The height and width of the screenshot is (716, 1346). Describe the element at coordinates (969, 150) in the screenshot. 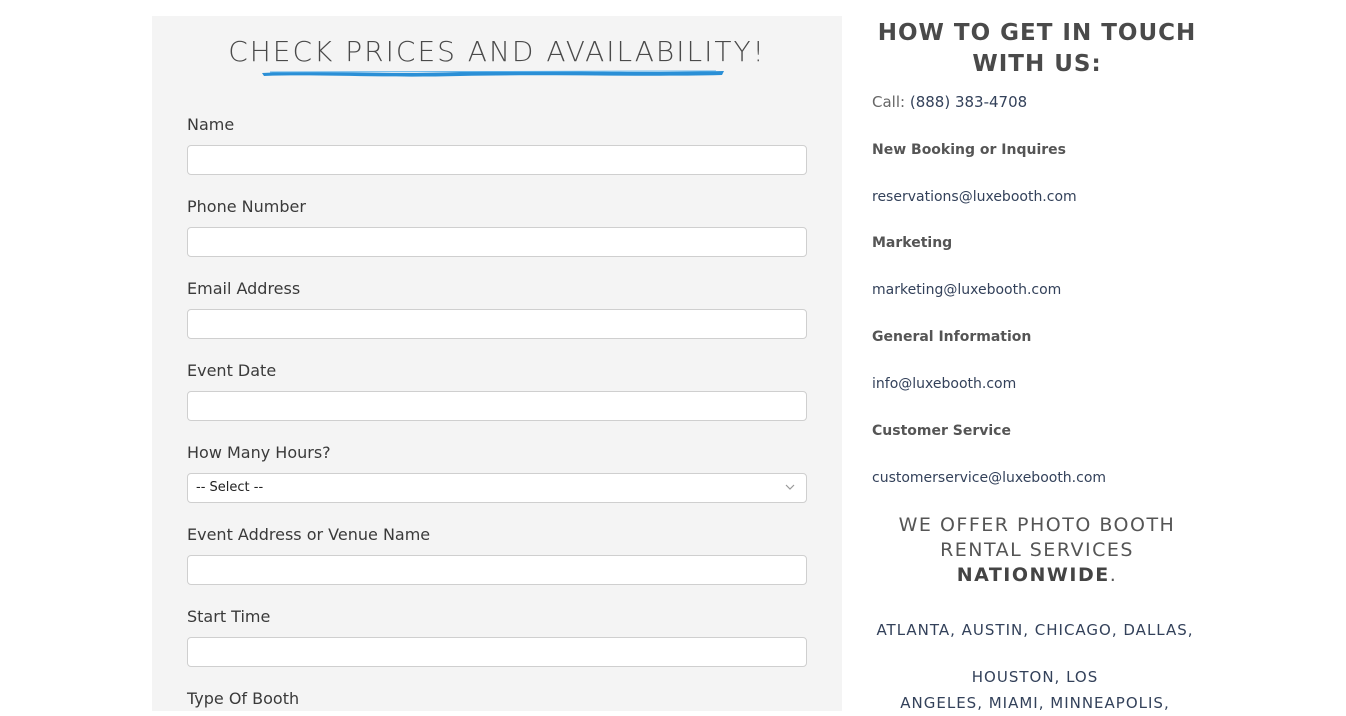

I see `new-booking-heading: New Booking or Inquires` at that location.